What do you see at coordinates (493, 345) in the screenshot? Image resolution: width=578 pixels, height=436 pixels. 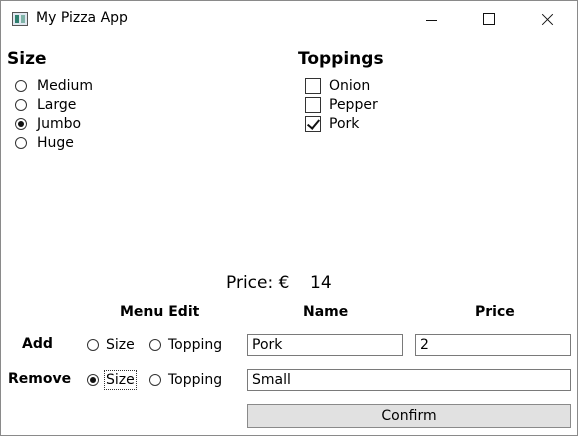 I see `add-price-input: 2` at bounding box center [493, 345].